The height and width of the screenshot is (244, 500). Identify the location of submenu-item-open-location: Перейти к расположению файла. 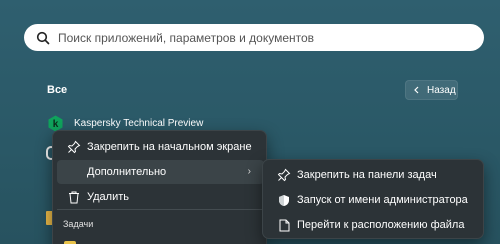
(374, 225).